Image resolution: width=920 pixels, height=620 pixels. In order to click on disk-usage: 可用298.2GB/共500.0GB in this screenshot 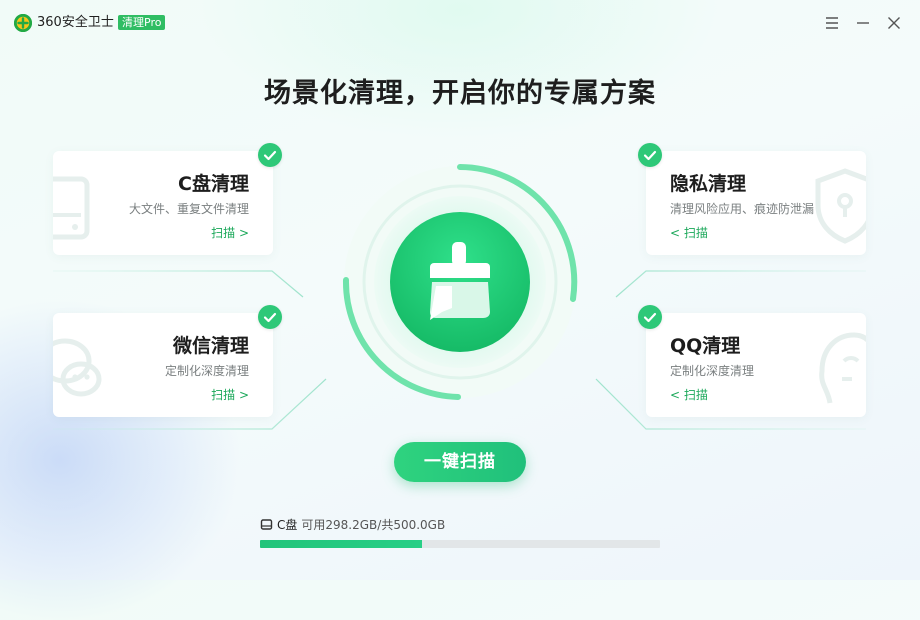, I will do `click(373, 524)`.